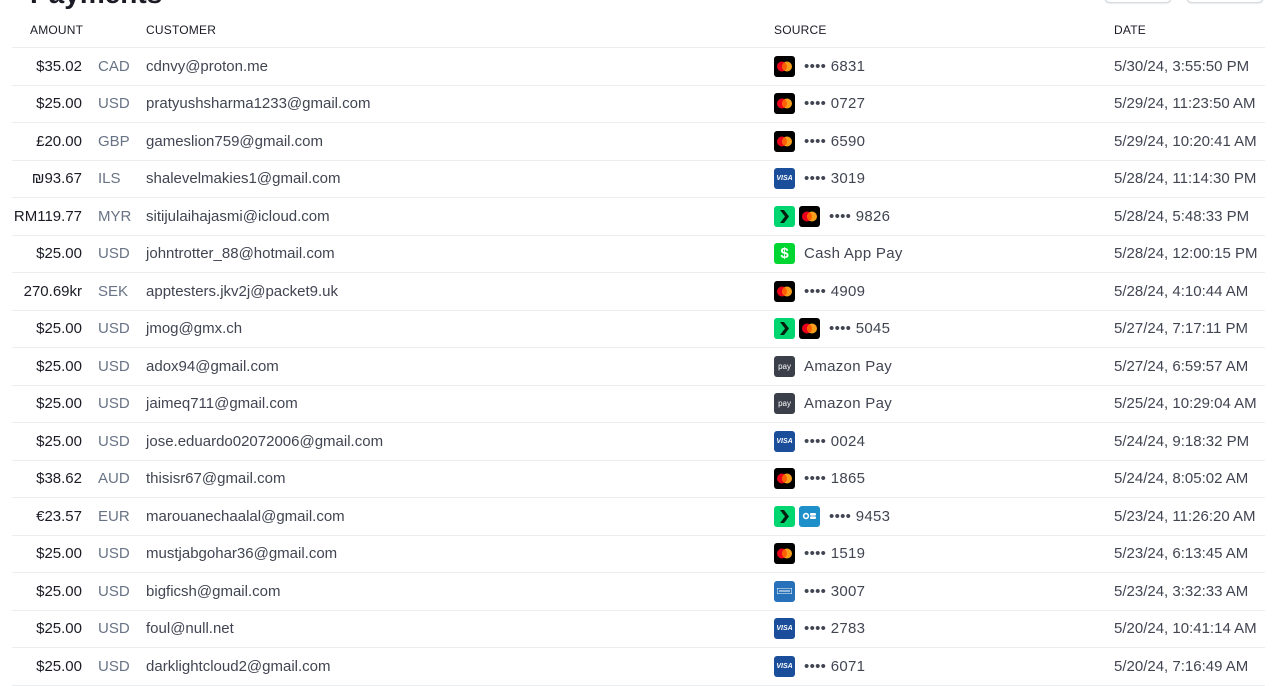  I want to click on payment-date: 5/29/24, 11:23:50 AM, so click(1190, 104).